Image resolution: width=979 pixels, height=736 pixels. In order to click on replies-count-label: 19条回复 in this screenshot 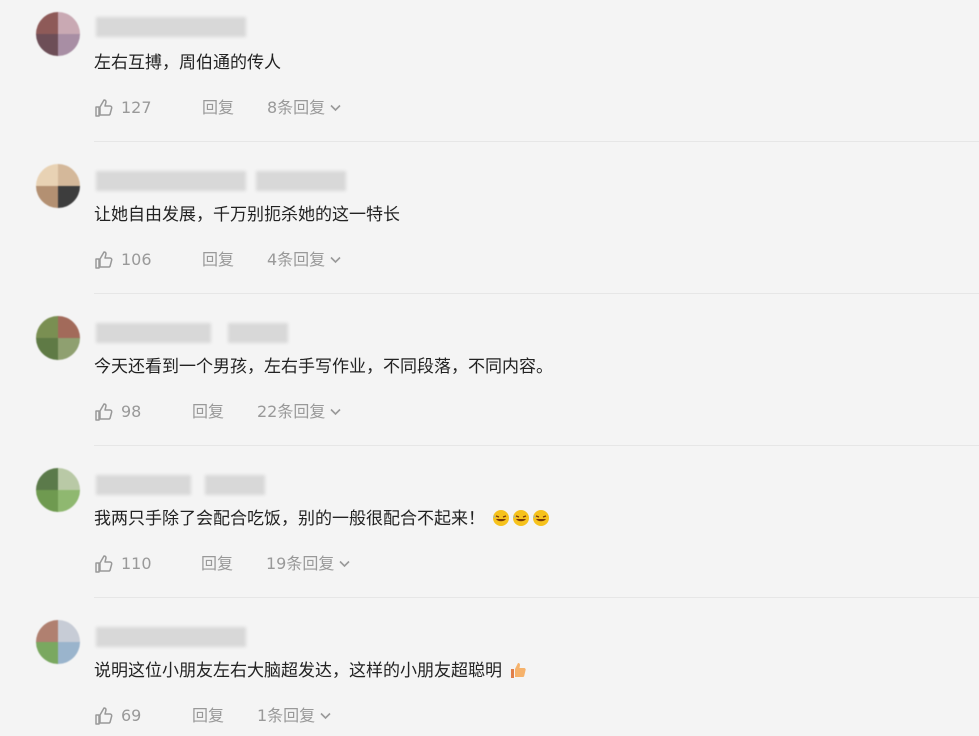, I will do `click(300, 563)`.